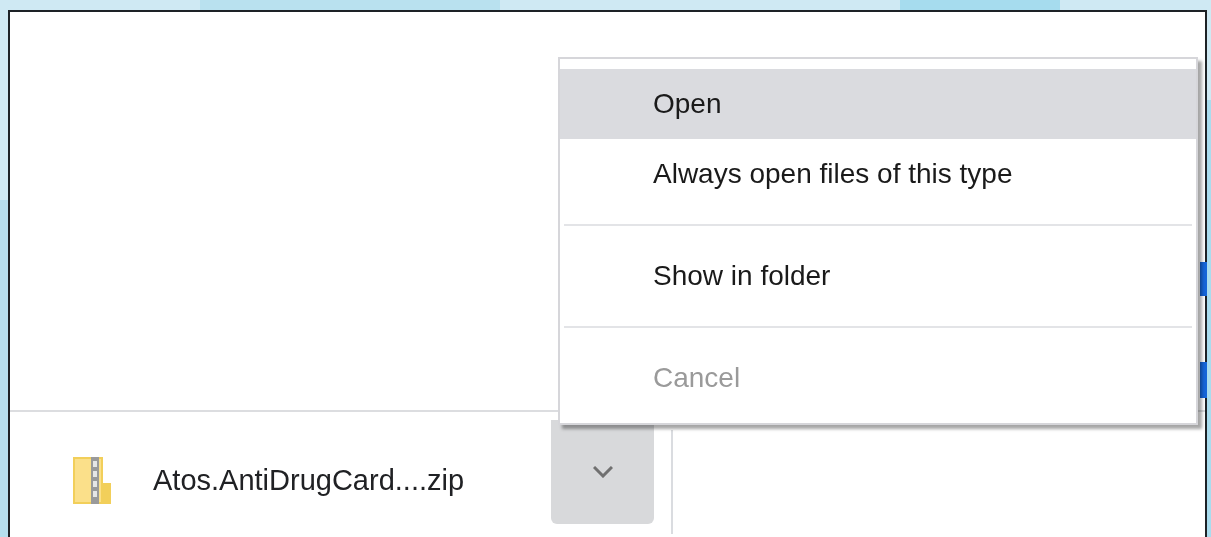 The width and height of the screenshot is (1211, 537). I want to click on menu-item: Show in folder, so click(878, 276).